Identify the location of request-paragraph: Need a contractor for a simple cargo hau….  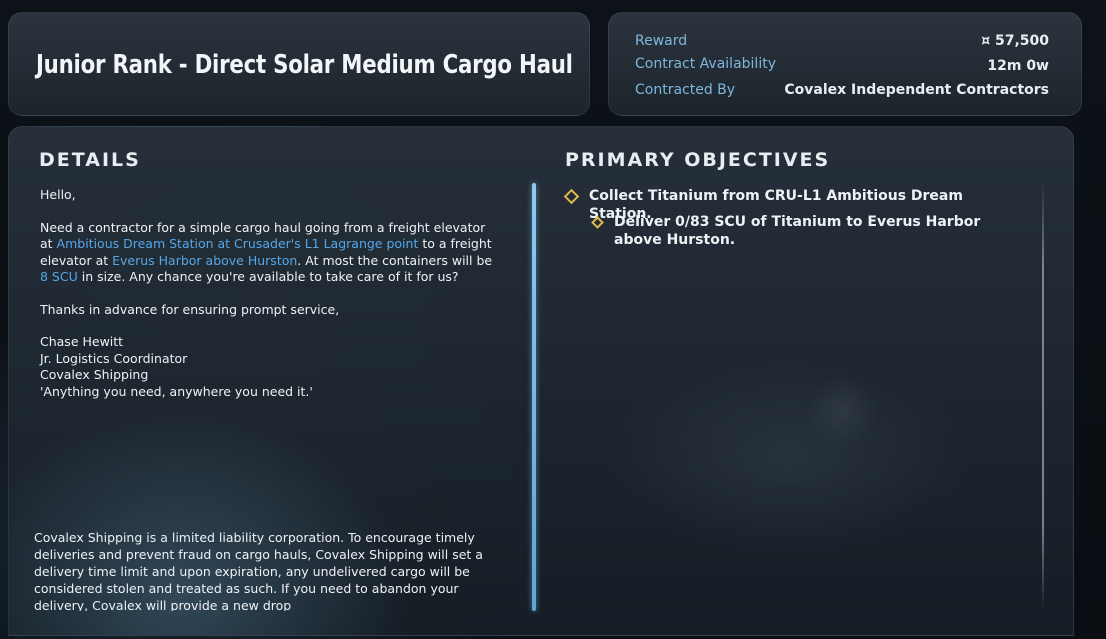
(270, 253).